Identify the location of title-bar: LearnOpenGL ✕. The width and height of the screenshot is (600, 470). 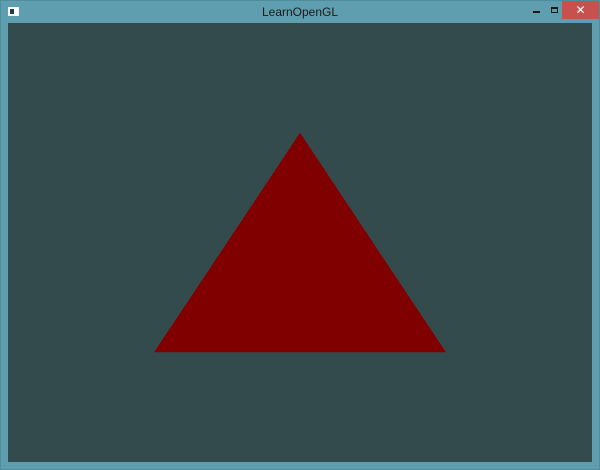
(300, 12).